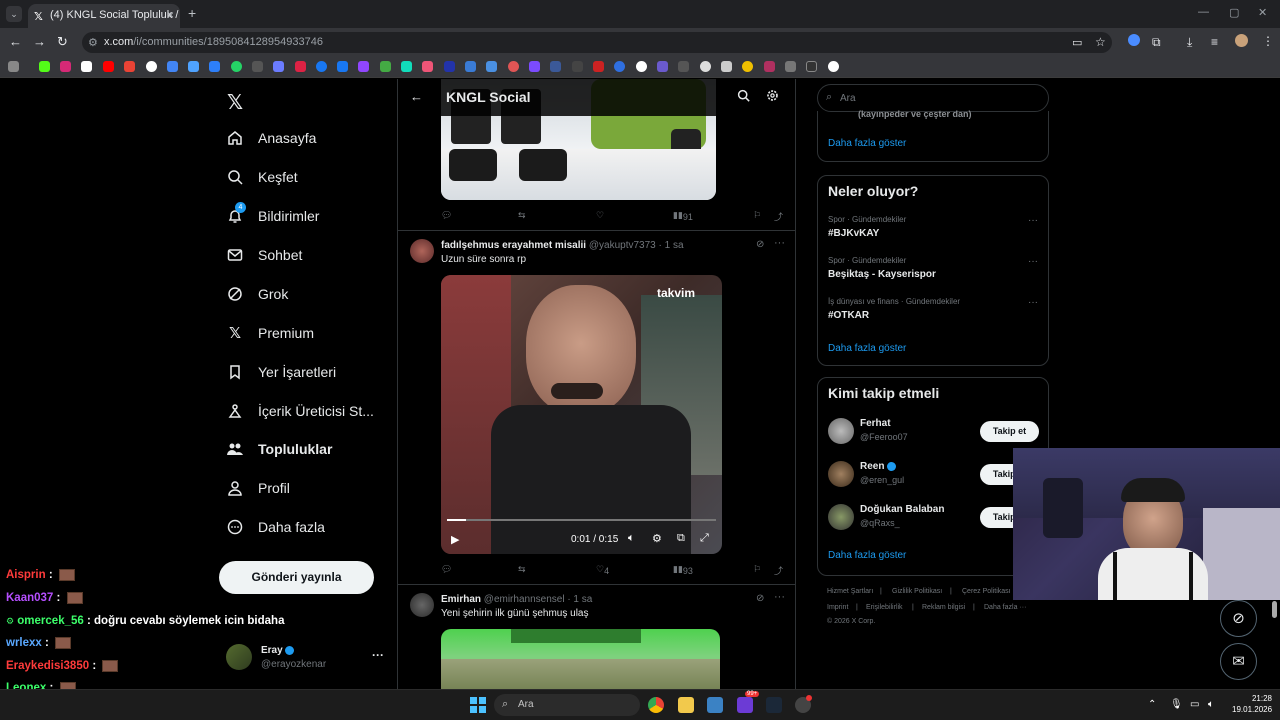  I want to click on reply-icon: 💬︎, so click(446, 569).